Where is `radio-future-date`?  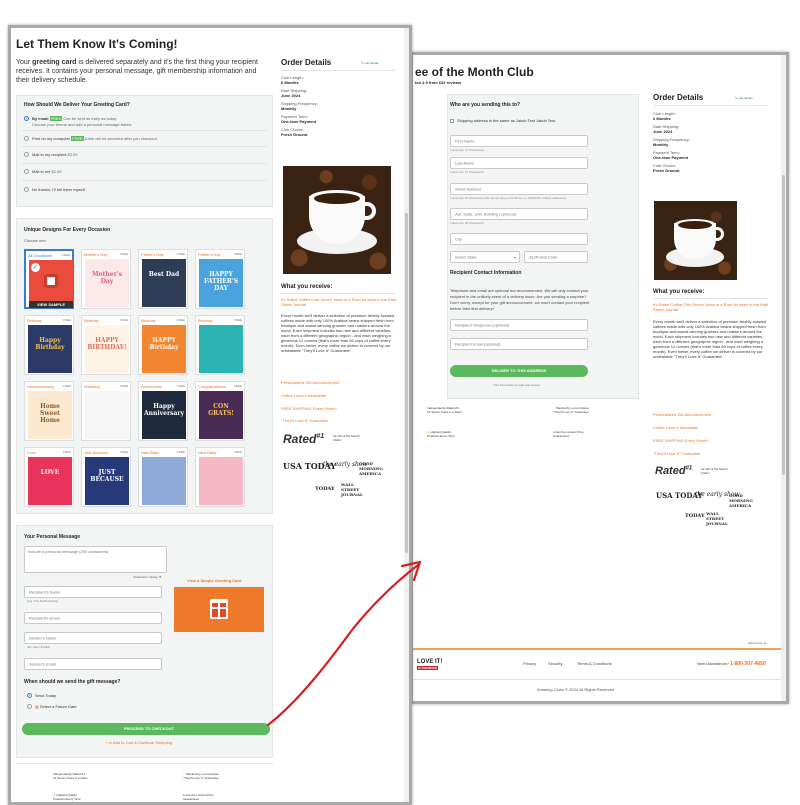 radio-future-date is located at coordinates (29, 706).